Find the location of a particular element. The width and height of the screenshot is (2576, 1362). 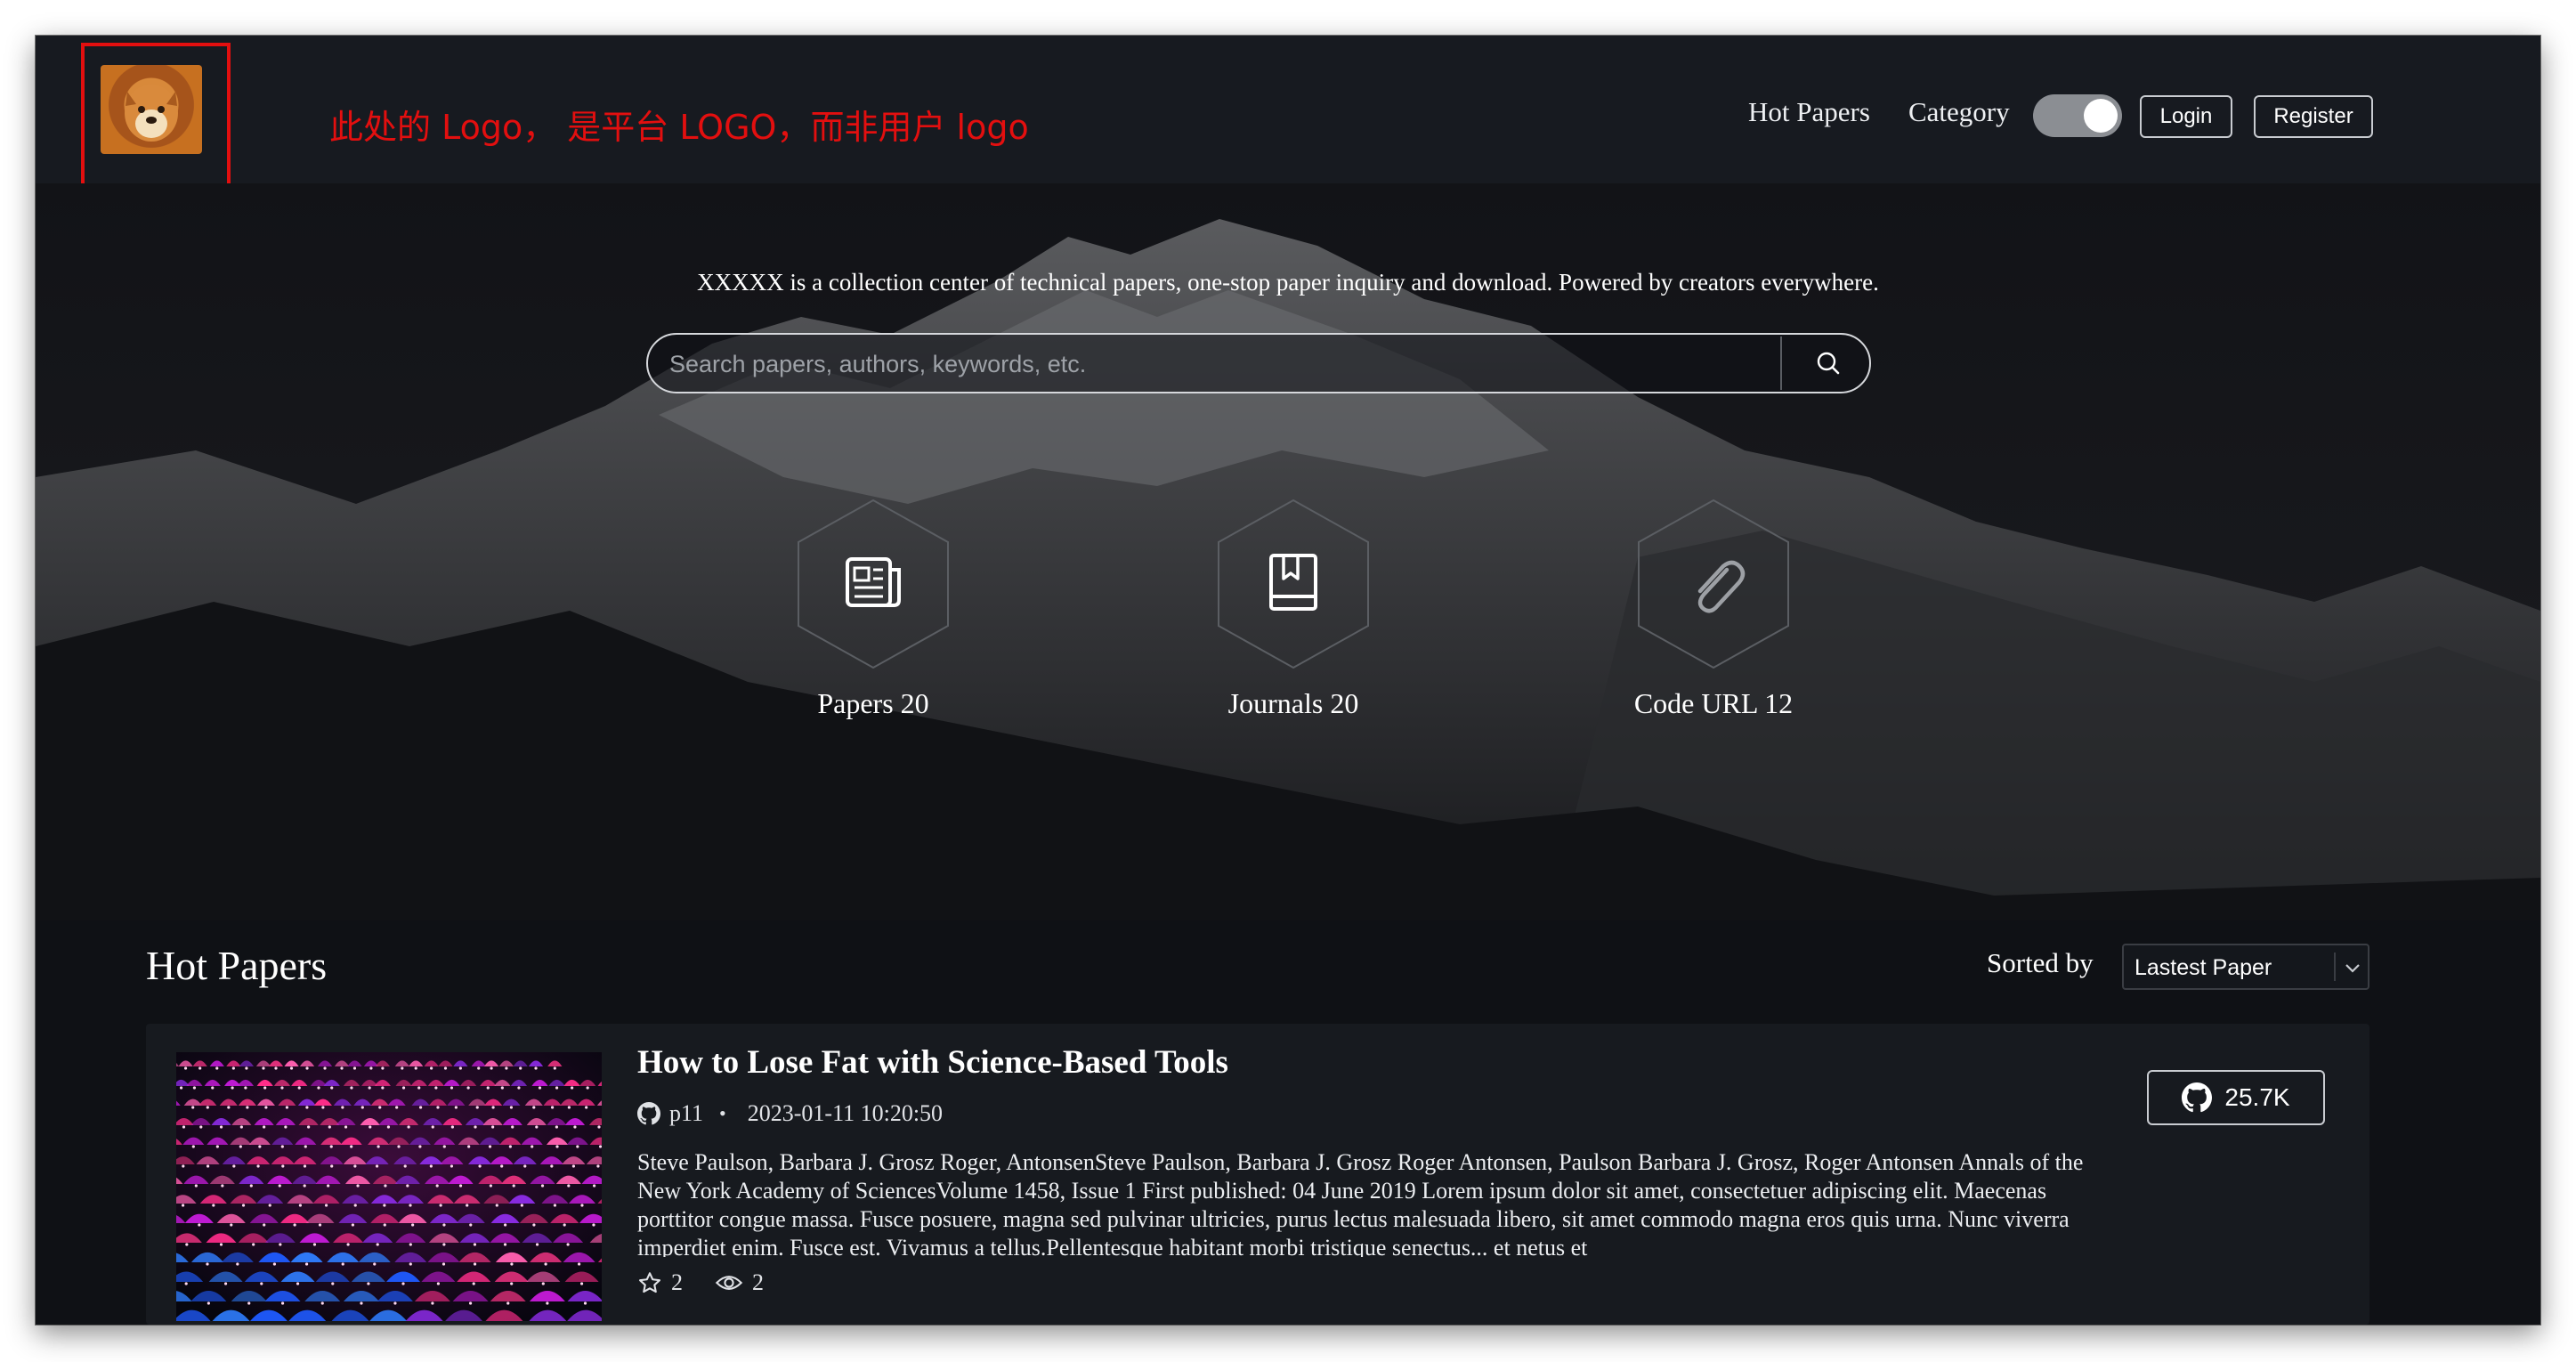

paper-stats: 2 2 is located at coordinates (717, 1282).